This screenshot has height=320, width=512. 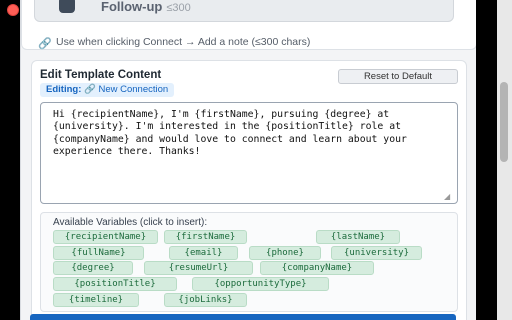 I want to click on editing-template-name: 🔗 New Connection, so click(x=126, y=89).